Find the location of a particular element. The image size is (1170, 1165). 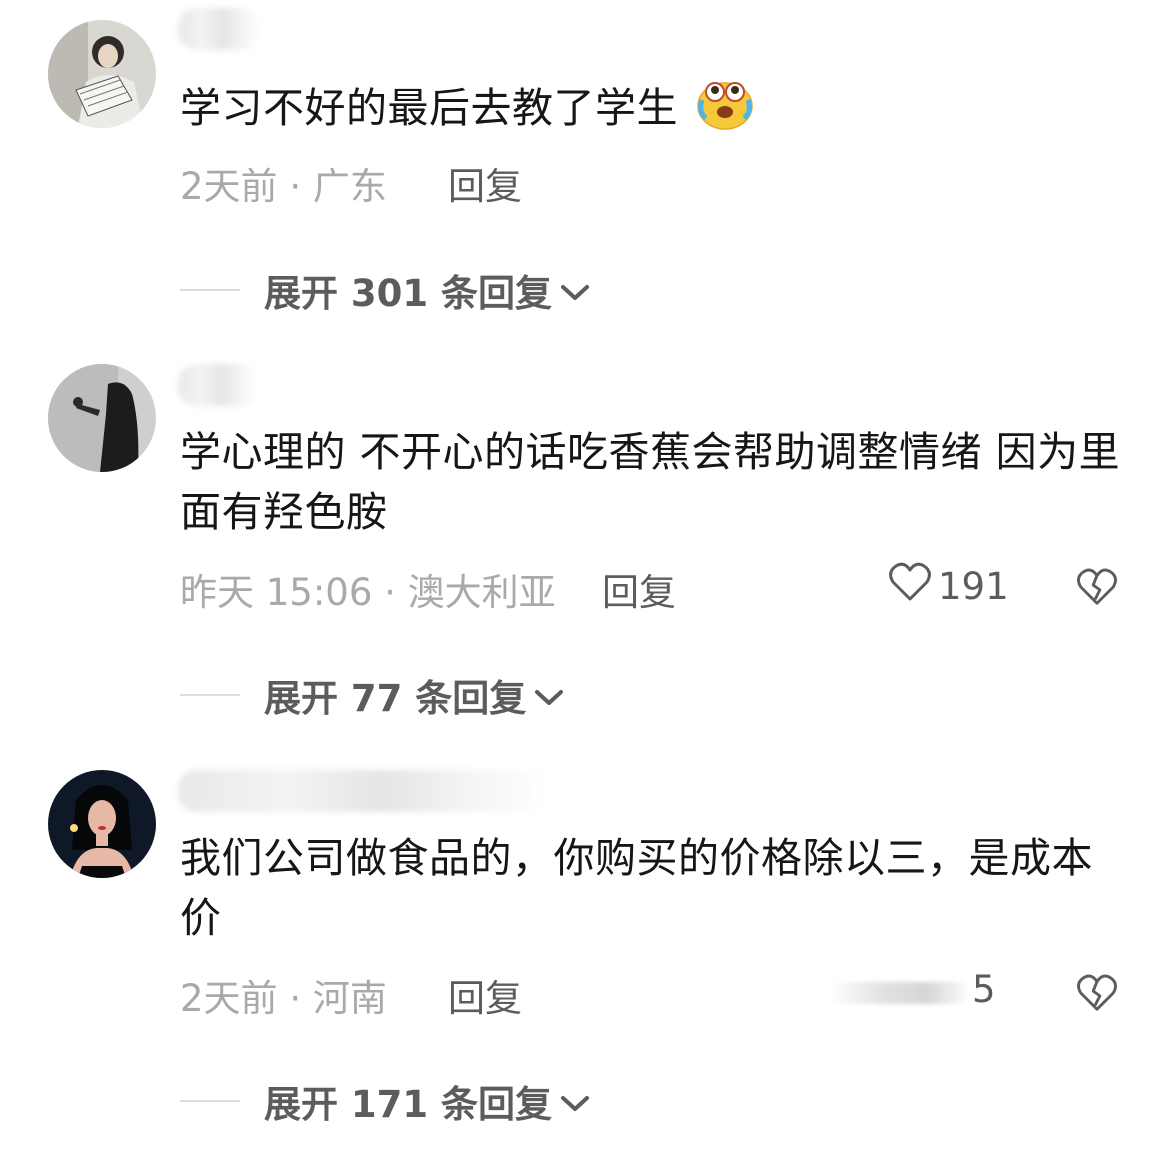

expand-label: 展开 301 条回复 is located at coordinates (408, 293).